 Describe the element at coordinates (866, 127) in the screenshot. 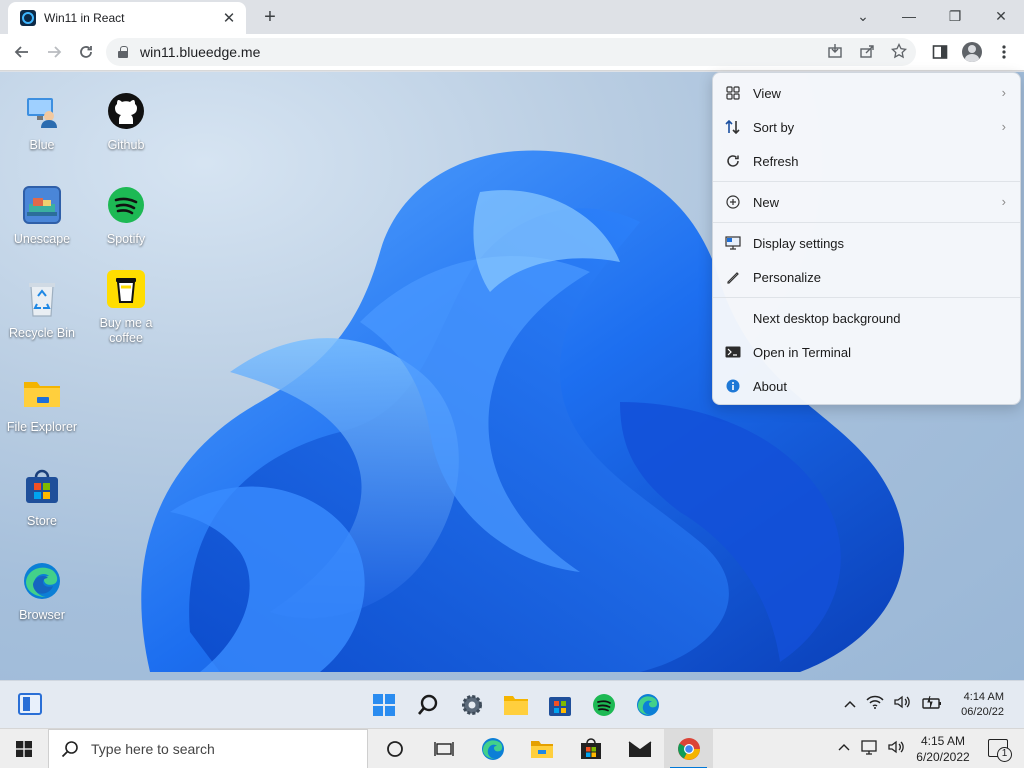

I see `menu-item-sort-by: Sort by ›` at that location.